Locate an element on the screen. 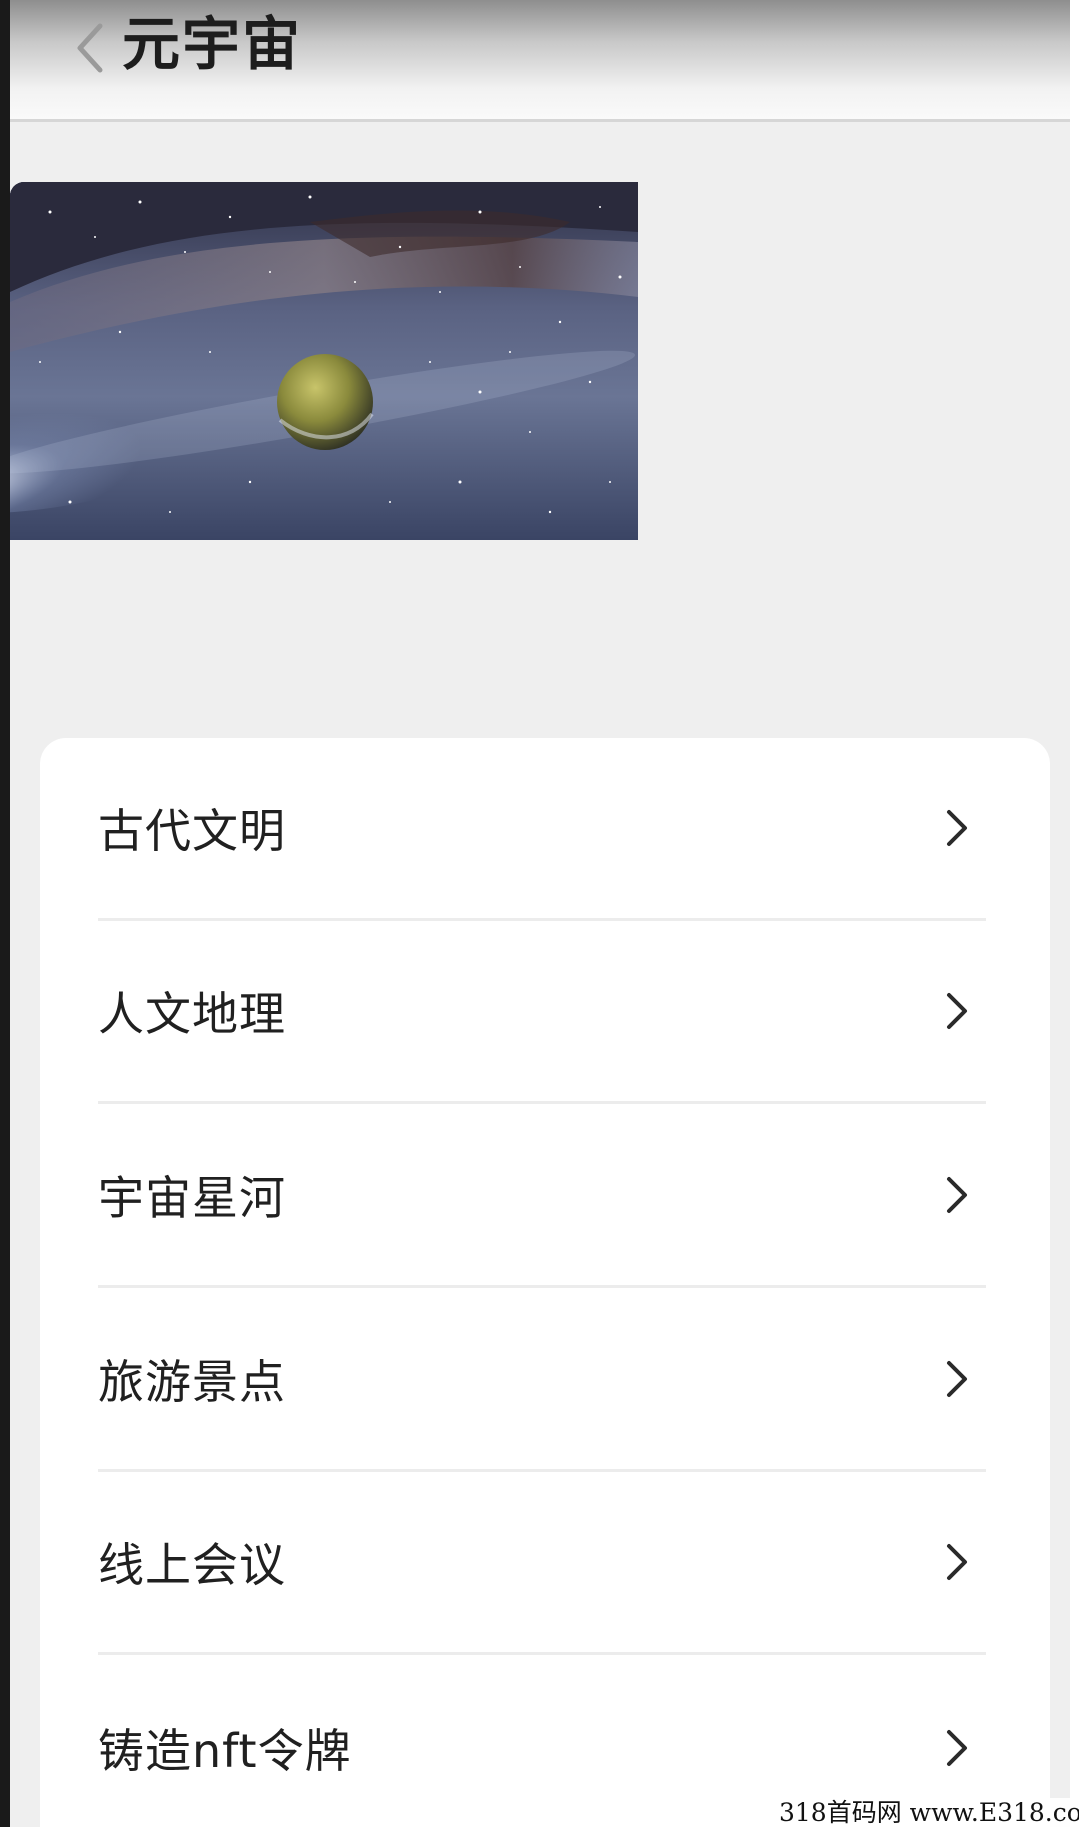  menu-item-label: 古代文明 is located at coordinates (192, 831).